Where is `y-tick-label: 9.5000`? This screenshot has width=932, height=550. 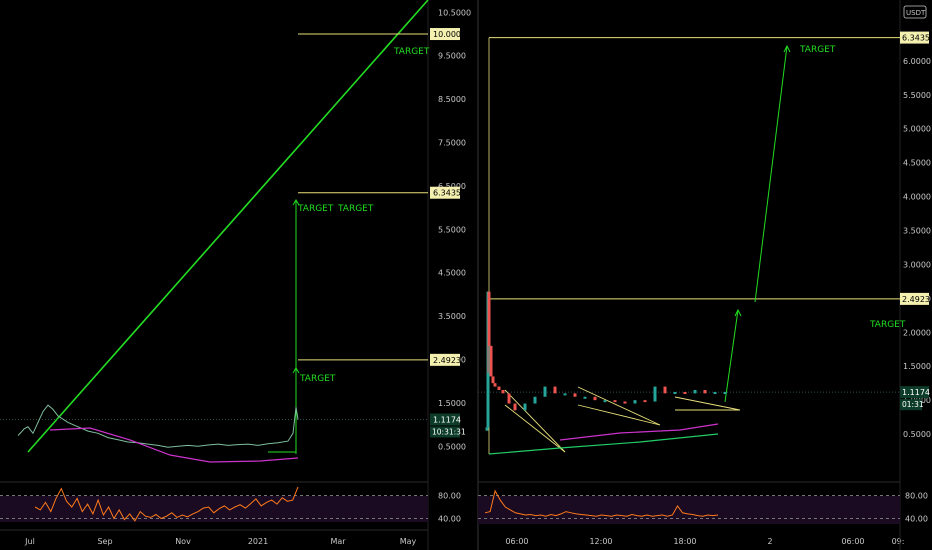
y-tick-label: 9.5000 is located at coordinates (452, 56).